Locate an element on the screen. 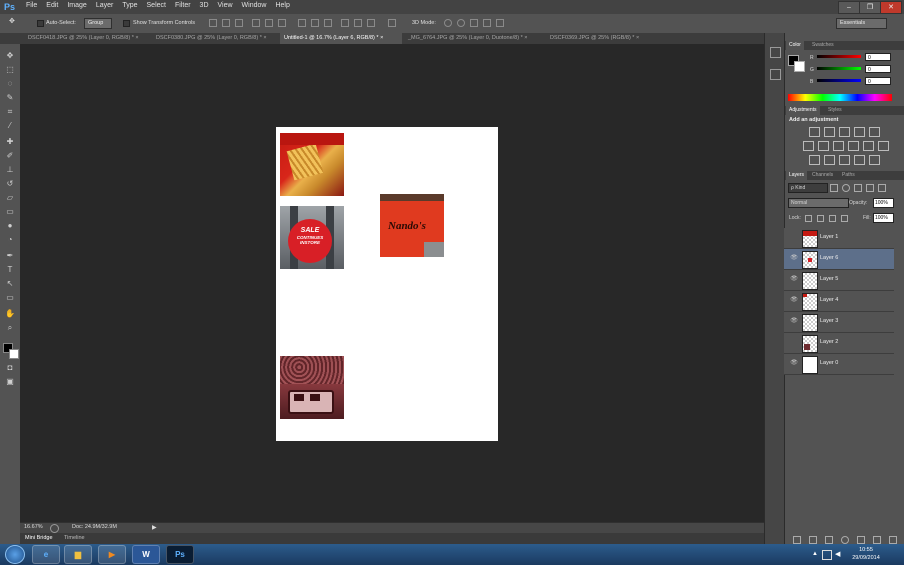 The image size is (904, 565). tab-paths: Paths is located at coordinates (848, 175).